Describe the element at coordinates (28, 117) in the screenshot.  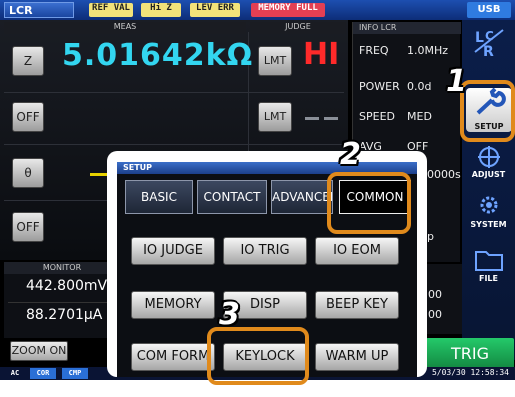
I see `param-button-2: OFF` at that location.